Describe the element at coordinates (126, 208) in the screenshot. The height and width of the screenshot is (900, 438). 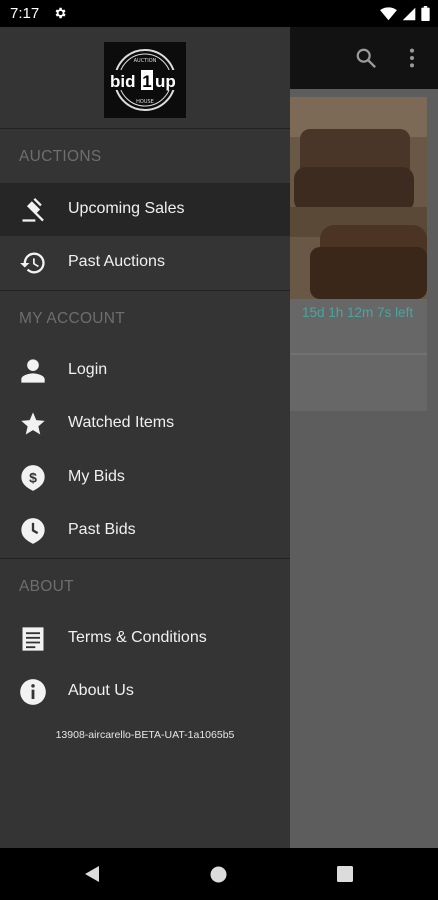
I see `menu-item-label: Upcoming Sales` at that location.